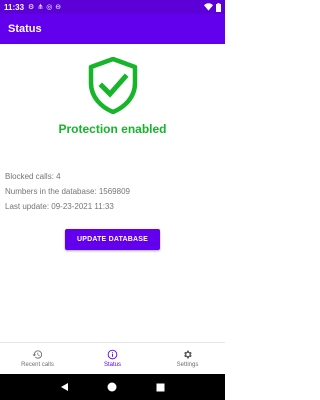 The image size is (320, 400). Describe the element at coordinates (112, 129) in the screenshot. I see `protection-status-text: Protection enabled` at that location.